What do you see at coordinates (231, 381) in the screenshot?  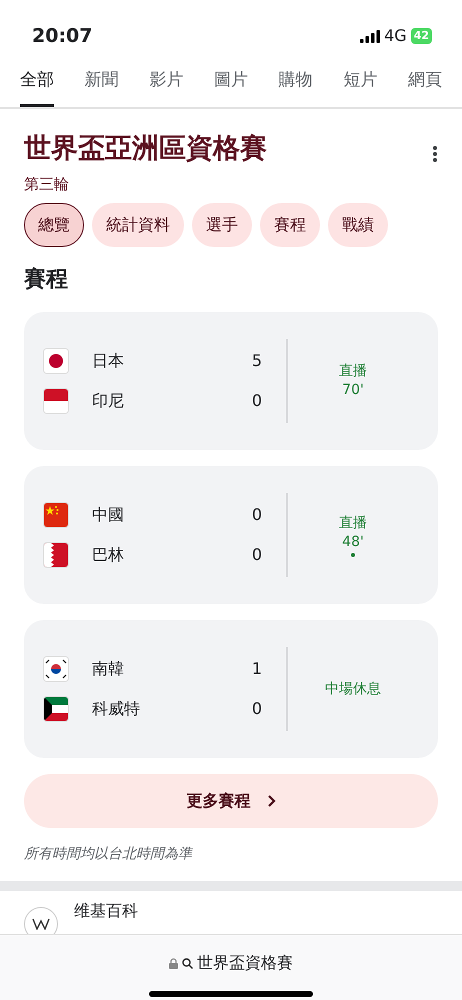 I see `match-card: 日本 5 印尼 0 直播 70'` at bounding box center [231, 381].